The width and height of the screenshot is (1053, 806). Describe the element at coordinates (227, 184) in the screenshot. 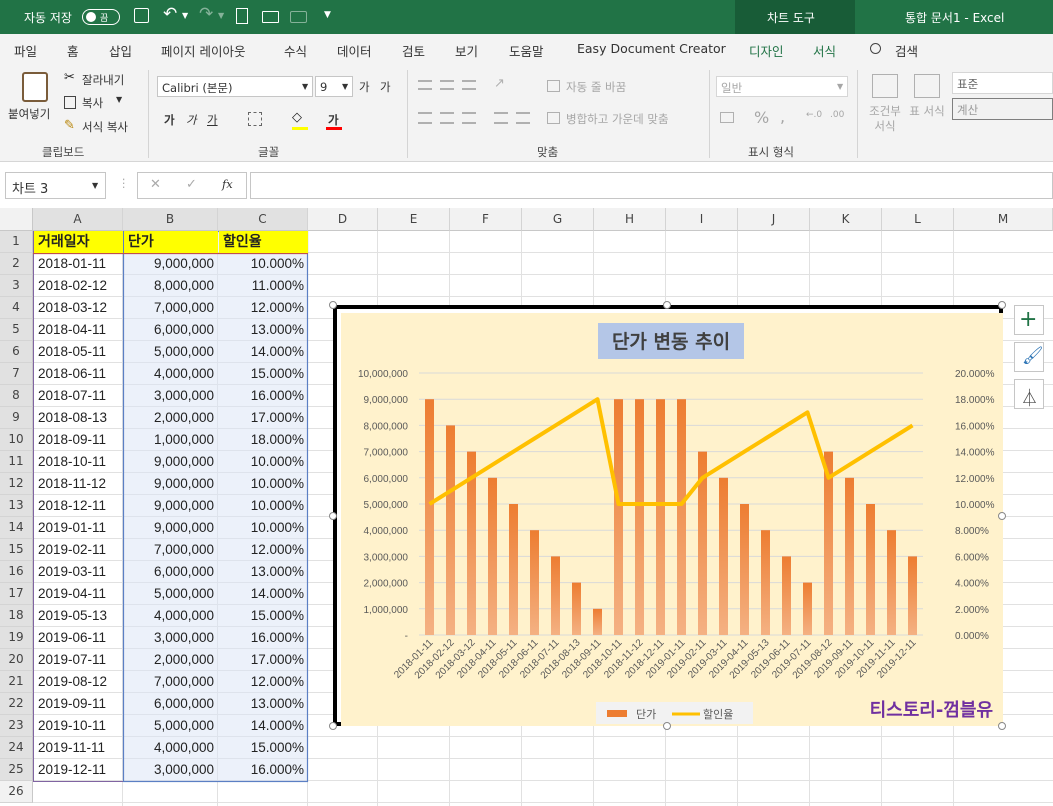

I see `insert-function-icon: fx` at that location.